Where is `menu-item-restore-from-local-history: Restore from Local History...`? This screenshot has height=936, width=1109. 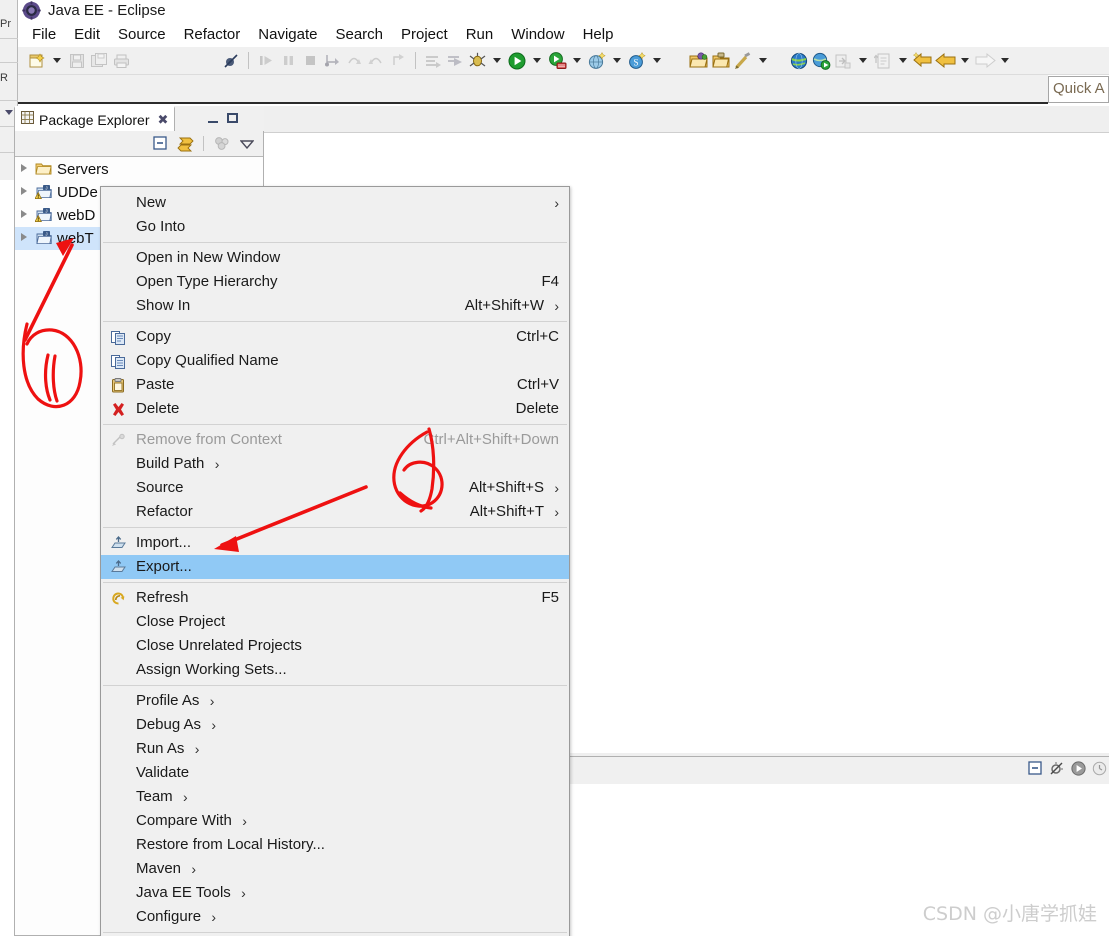
menu-item-restore-from-local-history: Restore from Local History... is located at coordinates (335, 845).